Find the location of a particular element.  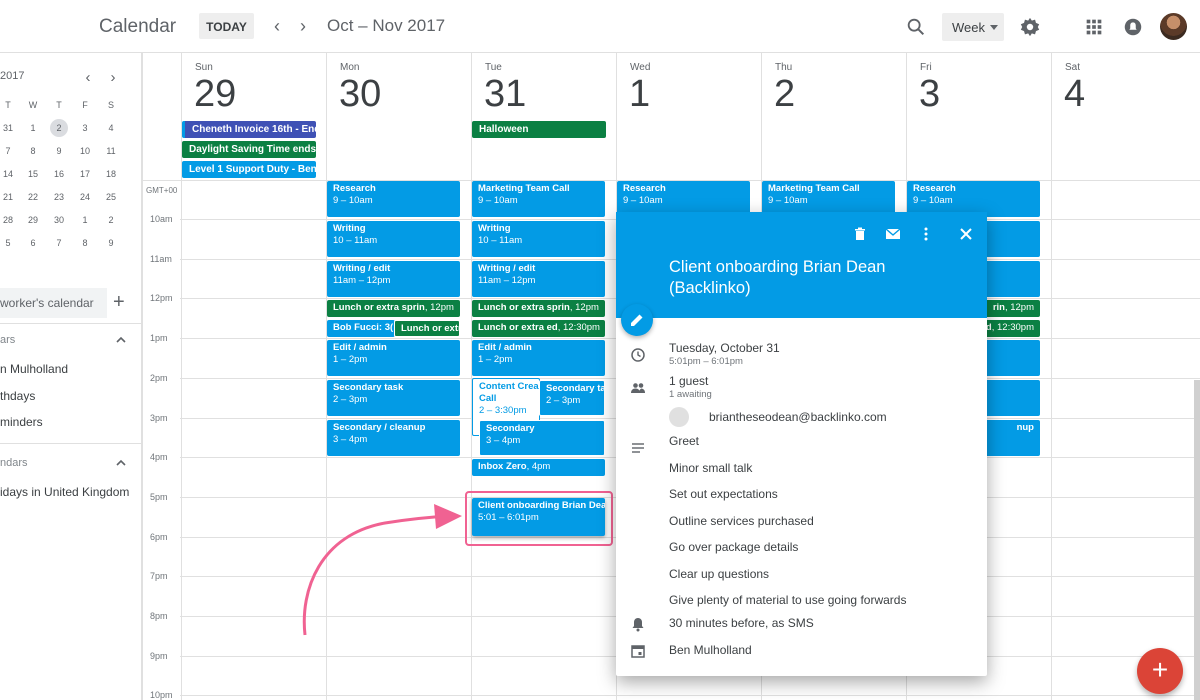

create-event-button: + is located at coordinates (1160, 671).